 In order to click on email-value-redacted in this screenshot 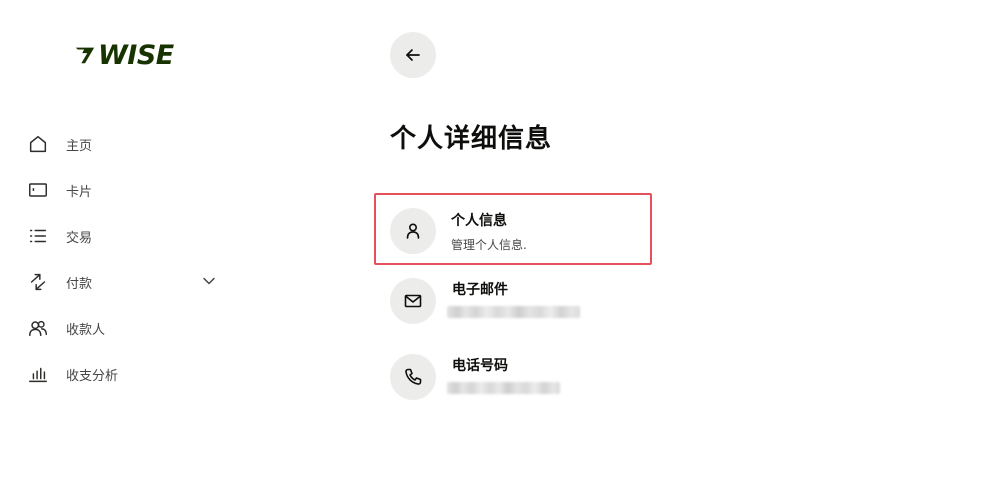, I will do `click(513, 312)`.